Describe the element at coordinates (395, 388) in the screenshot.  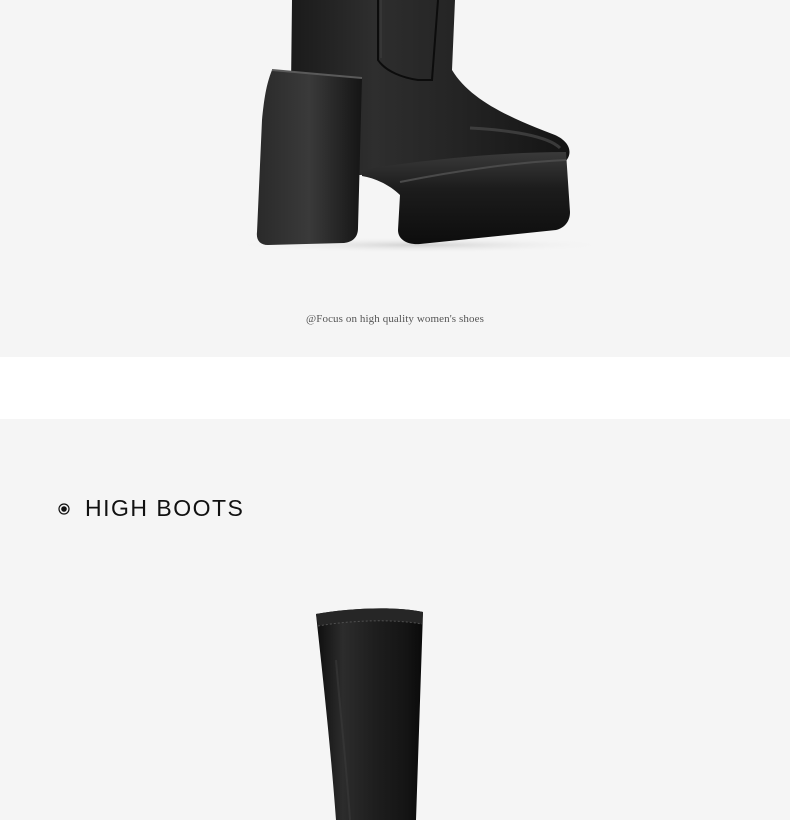
I see `section-separator` at that location.